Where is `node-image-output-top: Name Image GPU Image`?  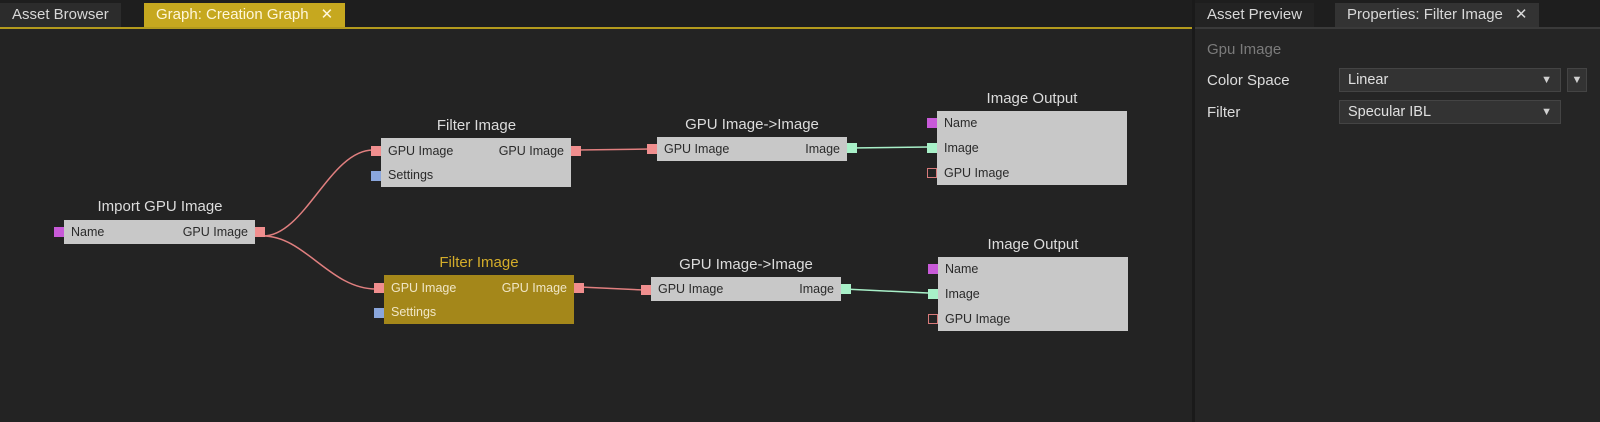 node-image-output-top: Name Image GPU Image is located at coordinates (1032, 148).